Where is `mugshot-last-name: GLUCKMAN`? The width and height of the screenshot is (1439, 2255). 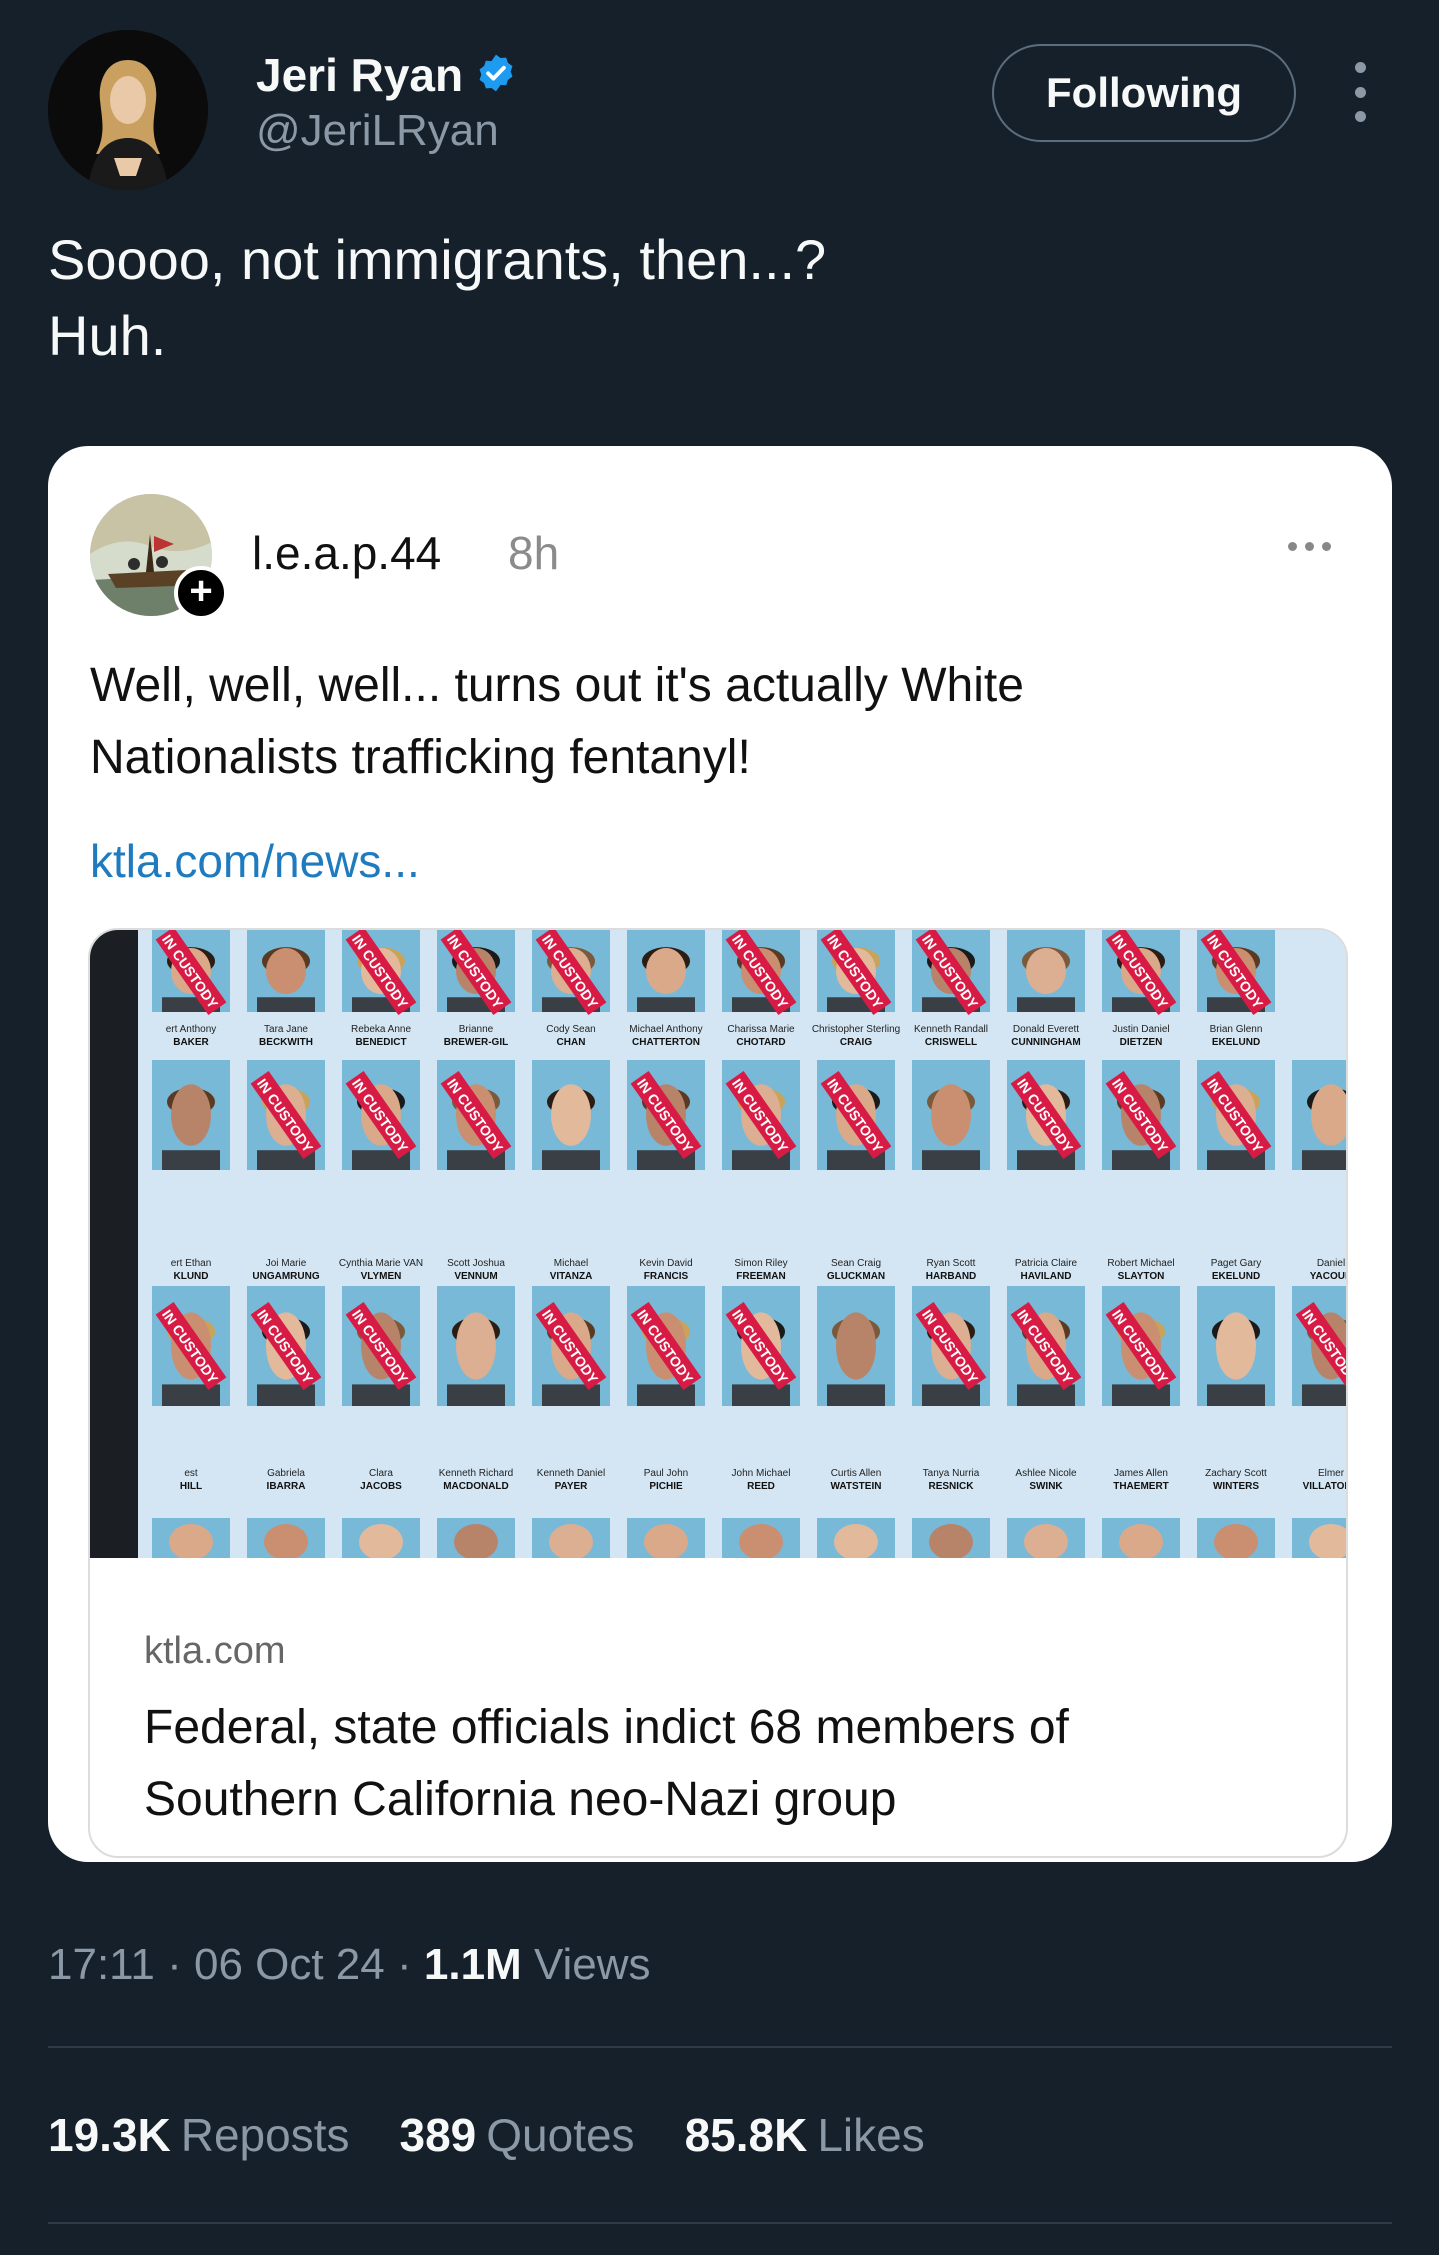
mugshot-last-name: GLUCKMAN is located at coordinates (856, 1276).